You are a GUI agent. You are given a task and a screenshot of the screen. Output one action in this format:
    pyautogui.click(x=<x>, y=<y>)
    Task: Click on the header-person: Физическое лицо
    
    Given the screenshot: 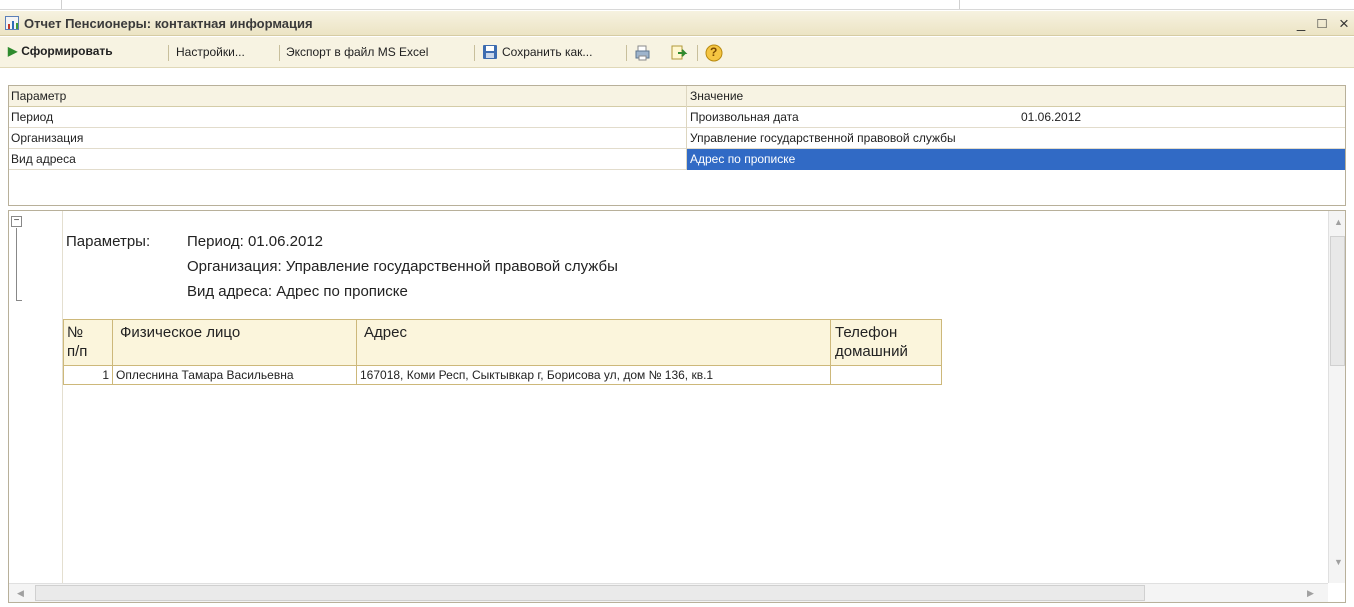 What is the action you would take?
    pyautogui.click(x=234, y=342)
    